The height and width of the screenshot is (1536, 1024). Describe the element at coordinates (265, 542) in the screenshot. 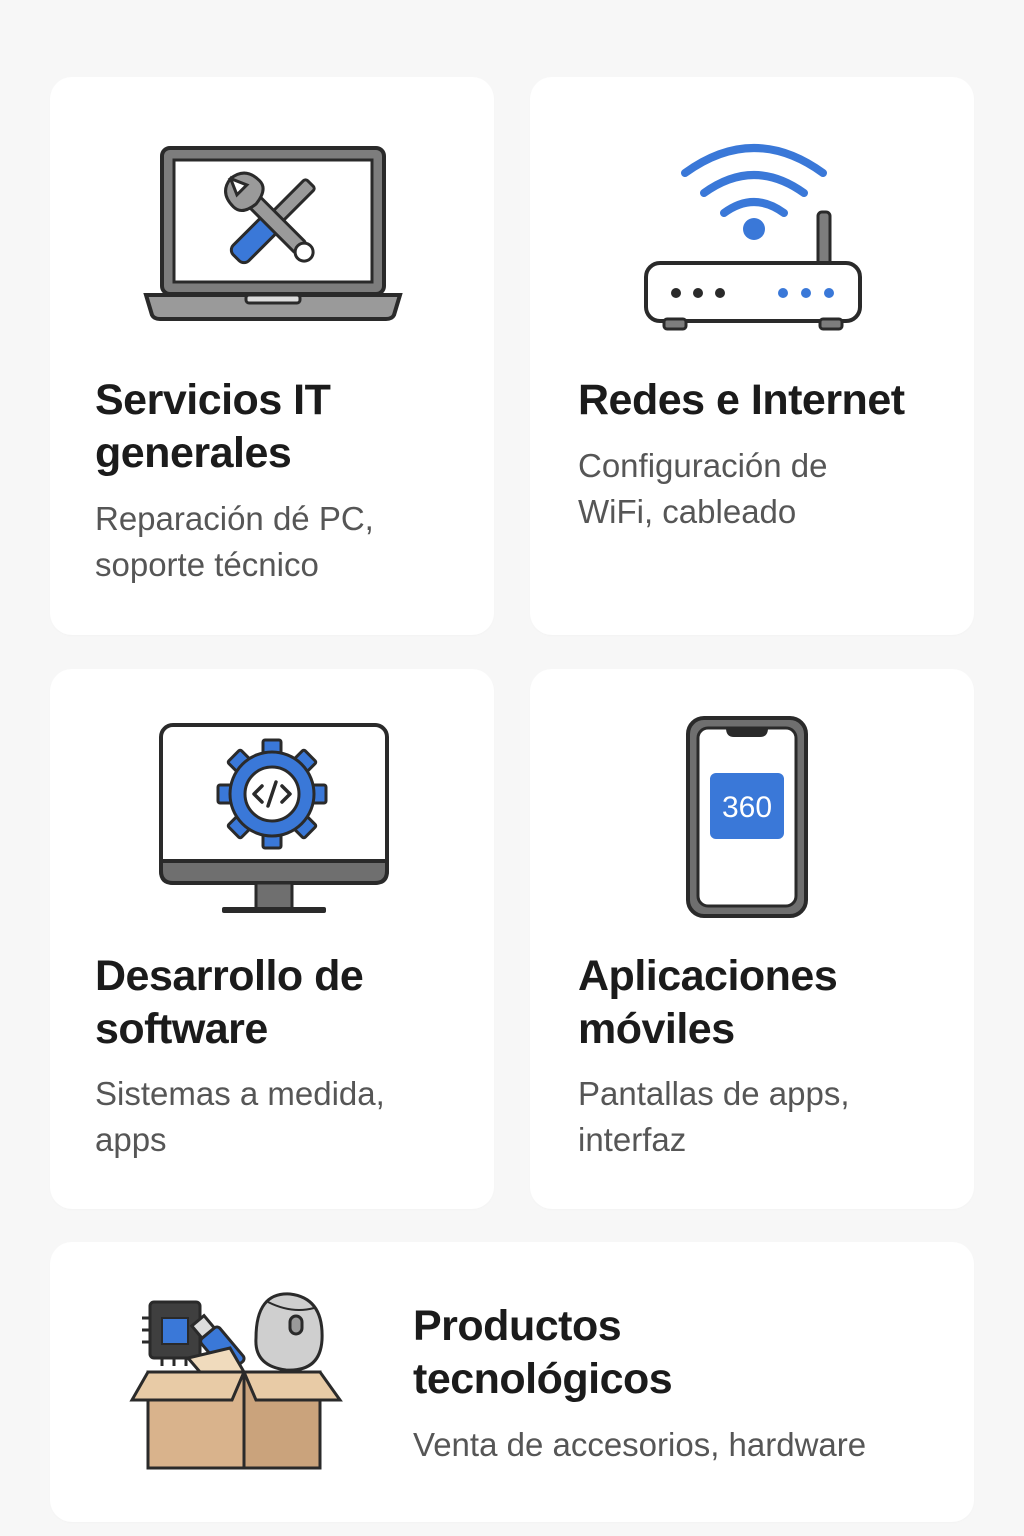

I see `service-description: Reparación dé PC, soporte técnico` at that location.